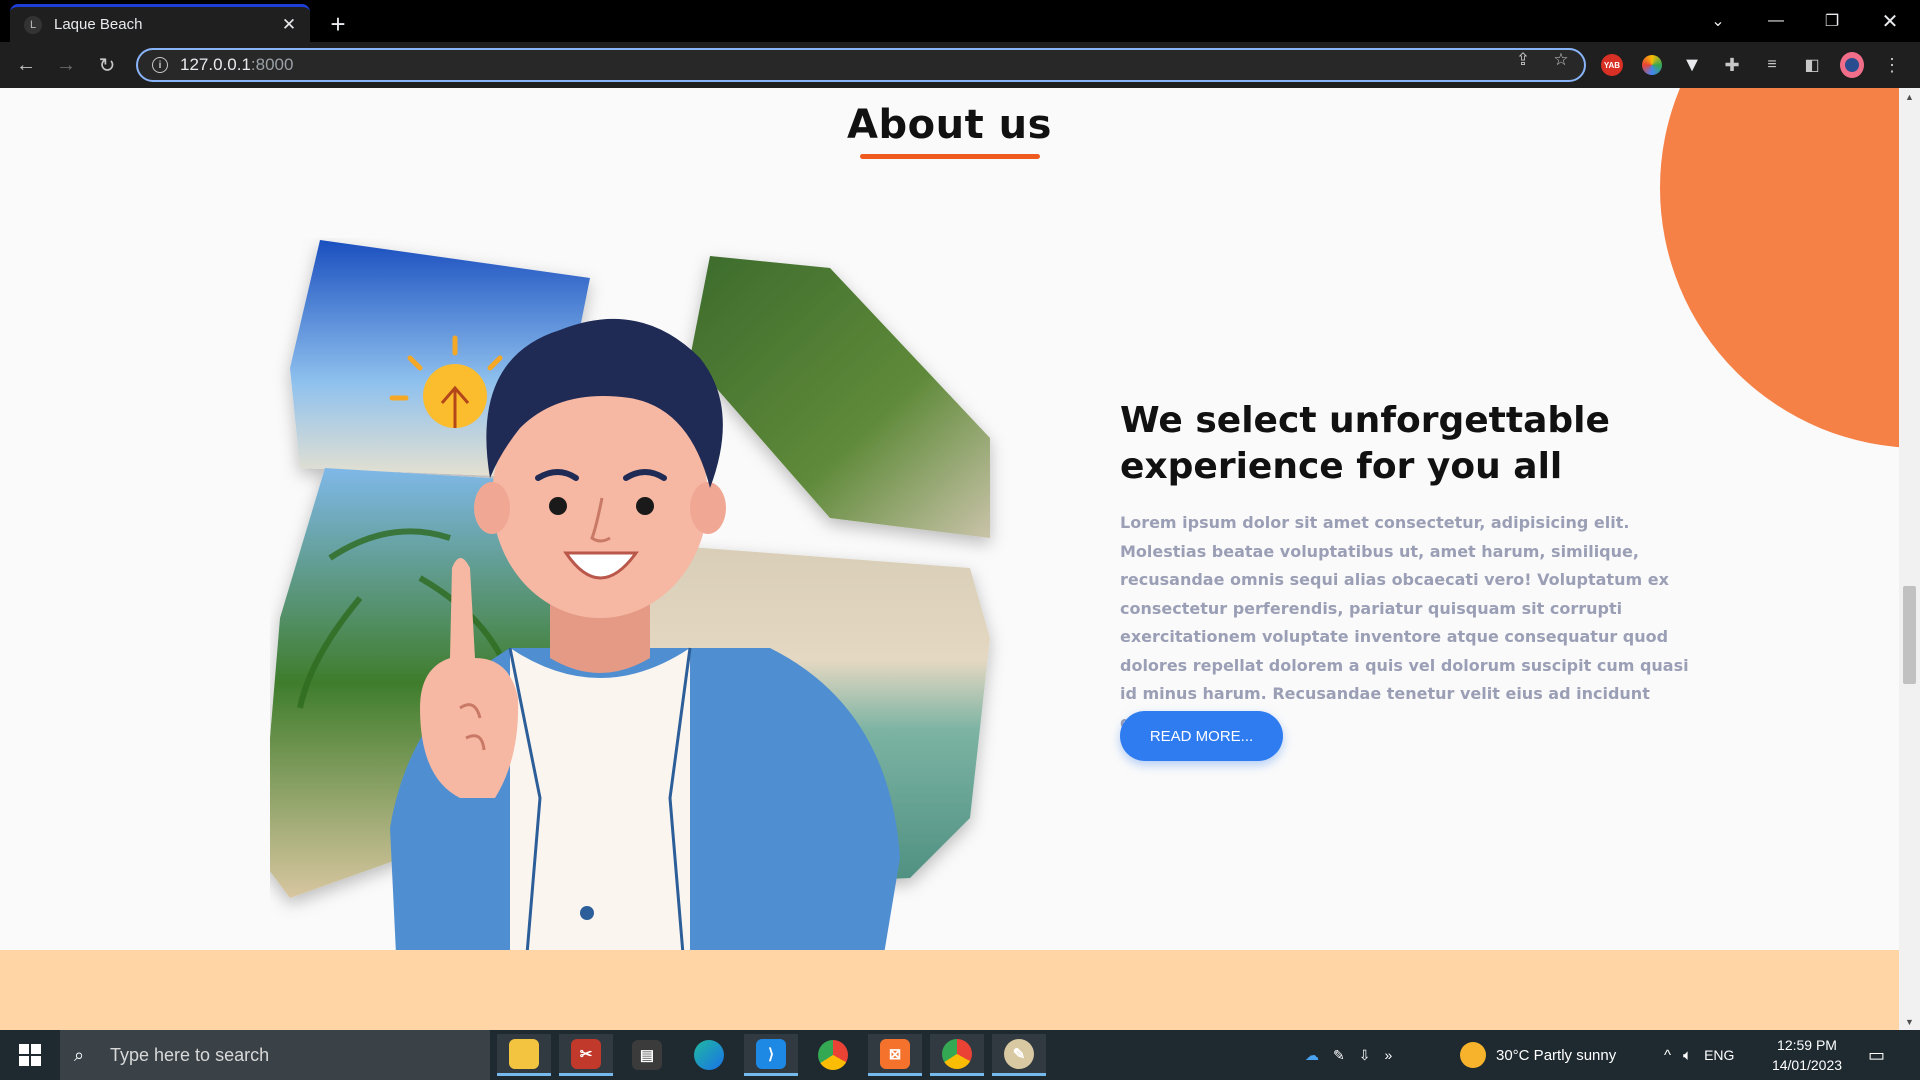 This screenshot has height=1080, width=1920. I want to click on forward-button: →, so click(66, 65).